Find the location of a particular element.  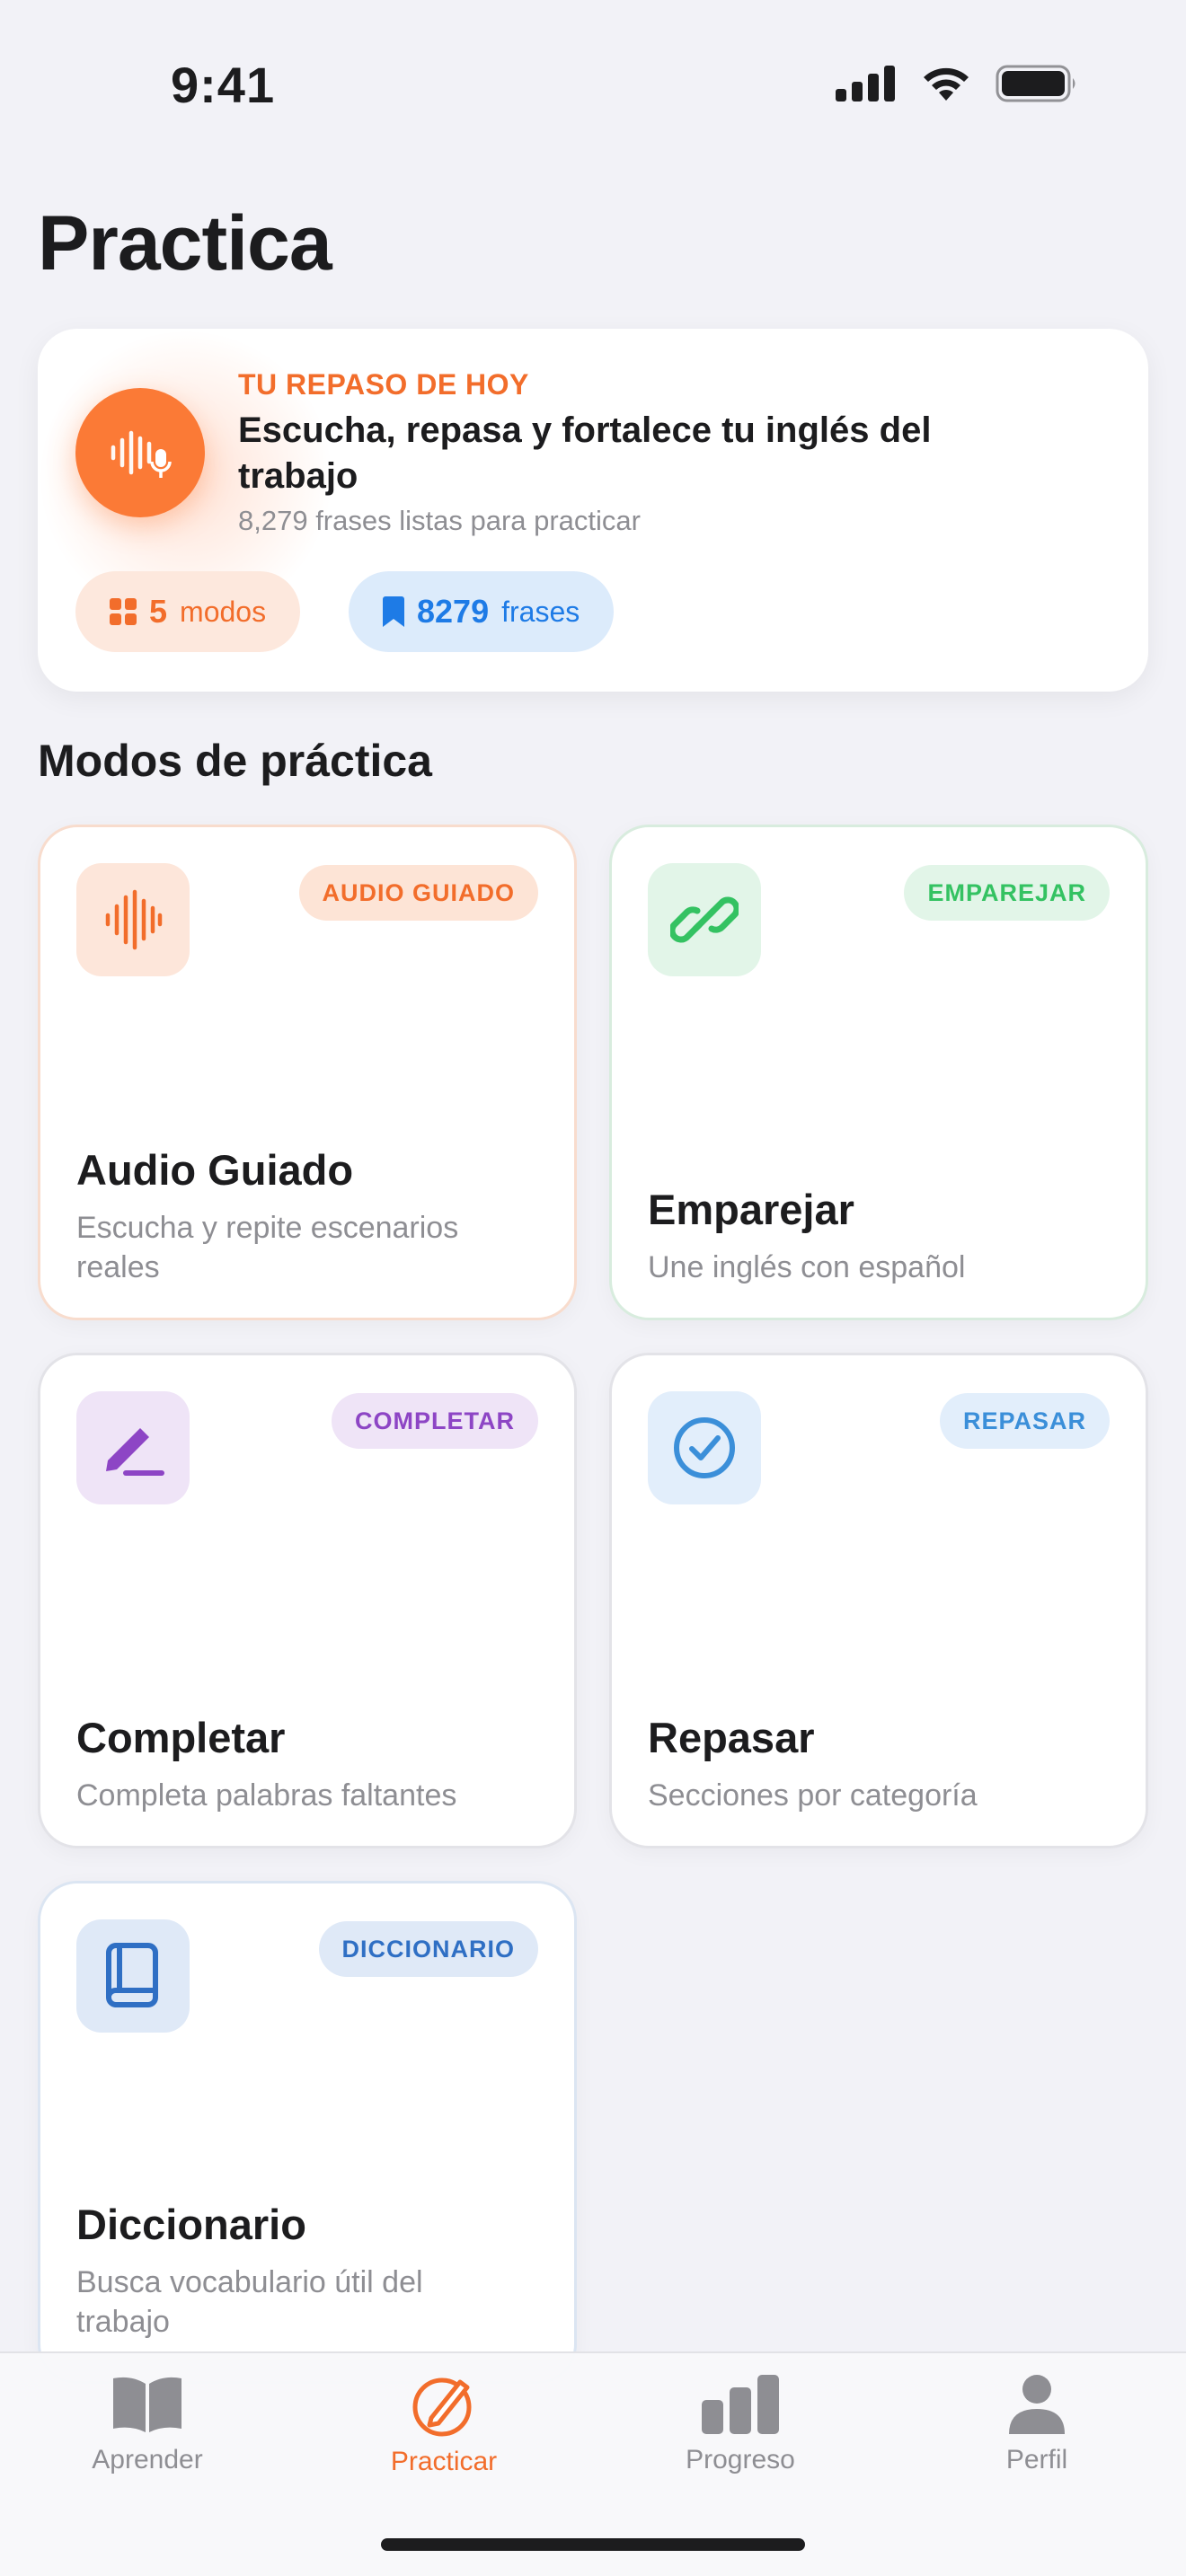

mode-title: Diccionario is located at coordinates (191, 2224).